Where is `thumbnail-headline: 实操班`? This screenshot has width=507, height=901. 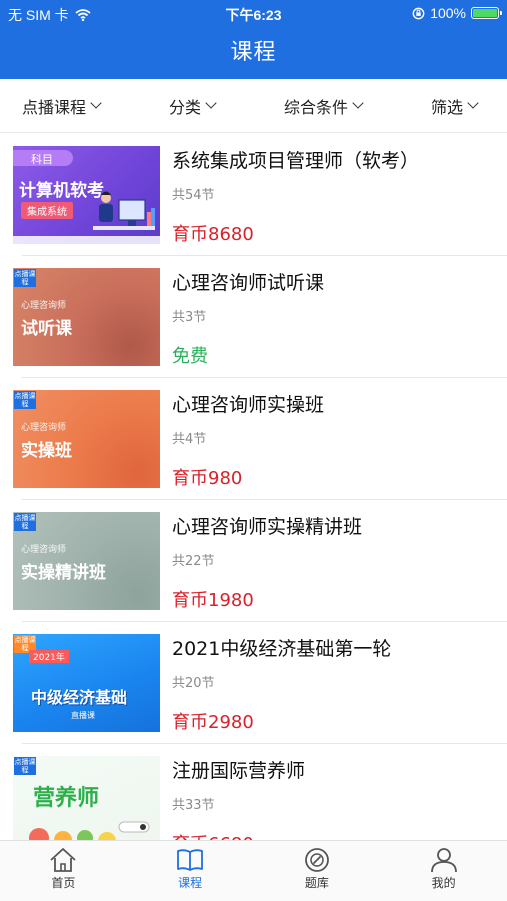 thumbnail-headline: 实操班 is located at coordinates (46, 451).